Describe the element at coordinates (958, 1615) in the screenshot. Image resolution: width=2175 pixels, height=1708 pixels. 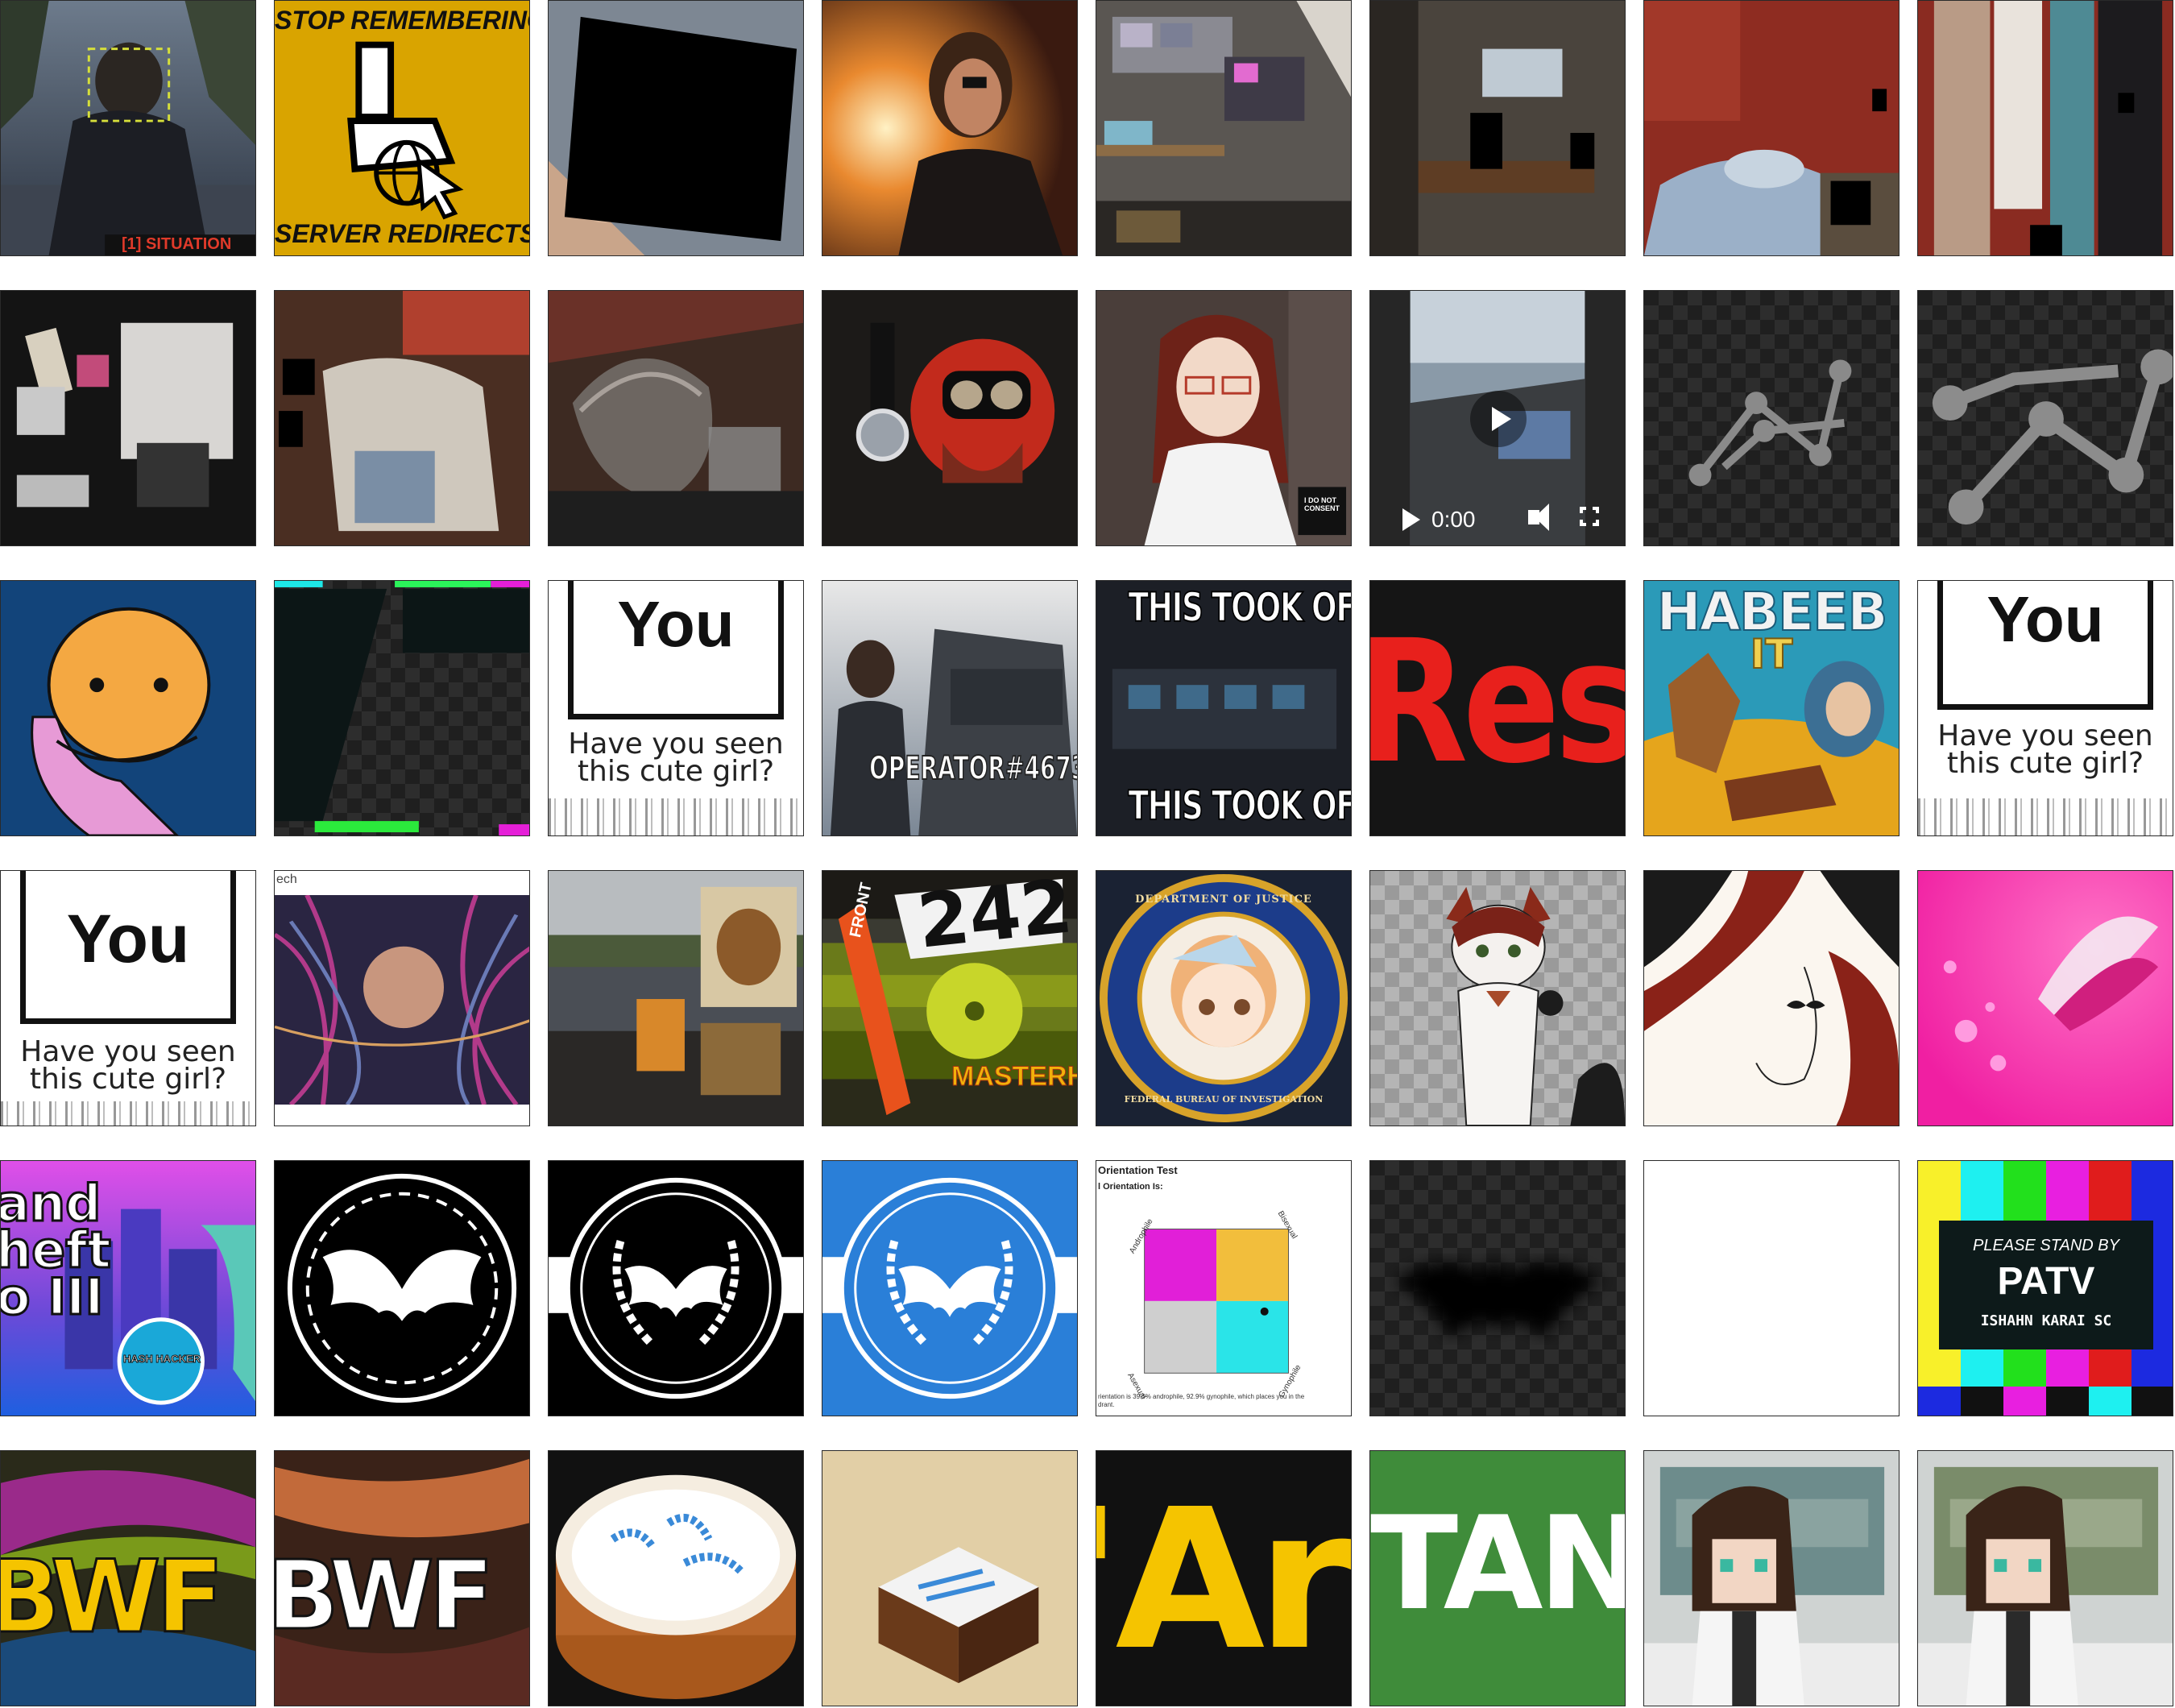
I see `pixel-cake-box-icon` at that location.